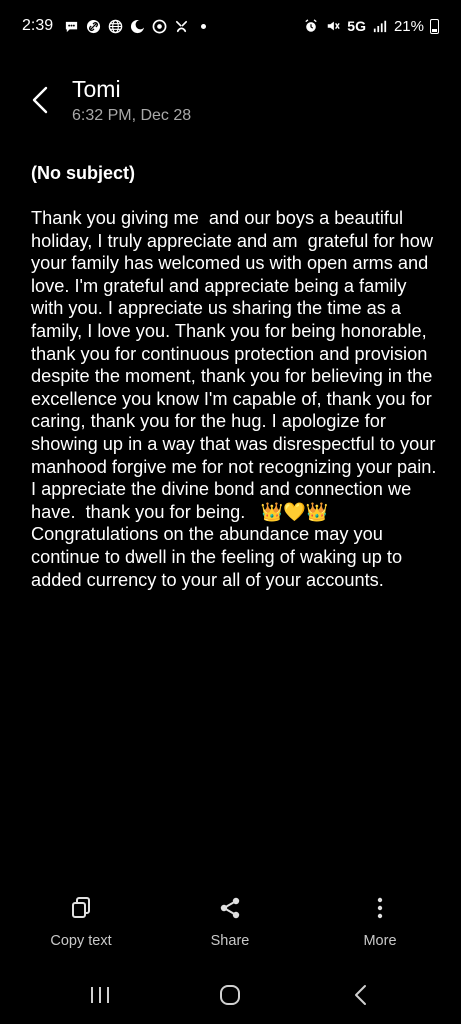 This screenshot has height=1024, width=461. What do you see at coordinates (230, 941) in the screenshot?
I see `share-label: Share` at bounding box center [230, 941].